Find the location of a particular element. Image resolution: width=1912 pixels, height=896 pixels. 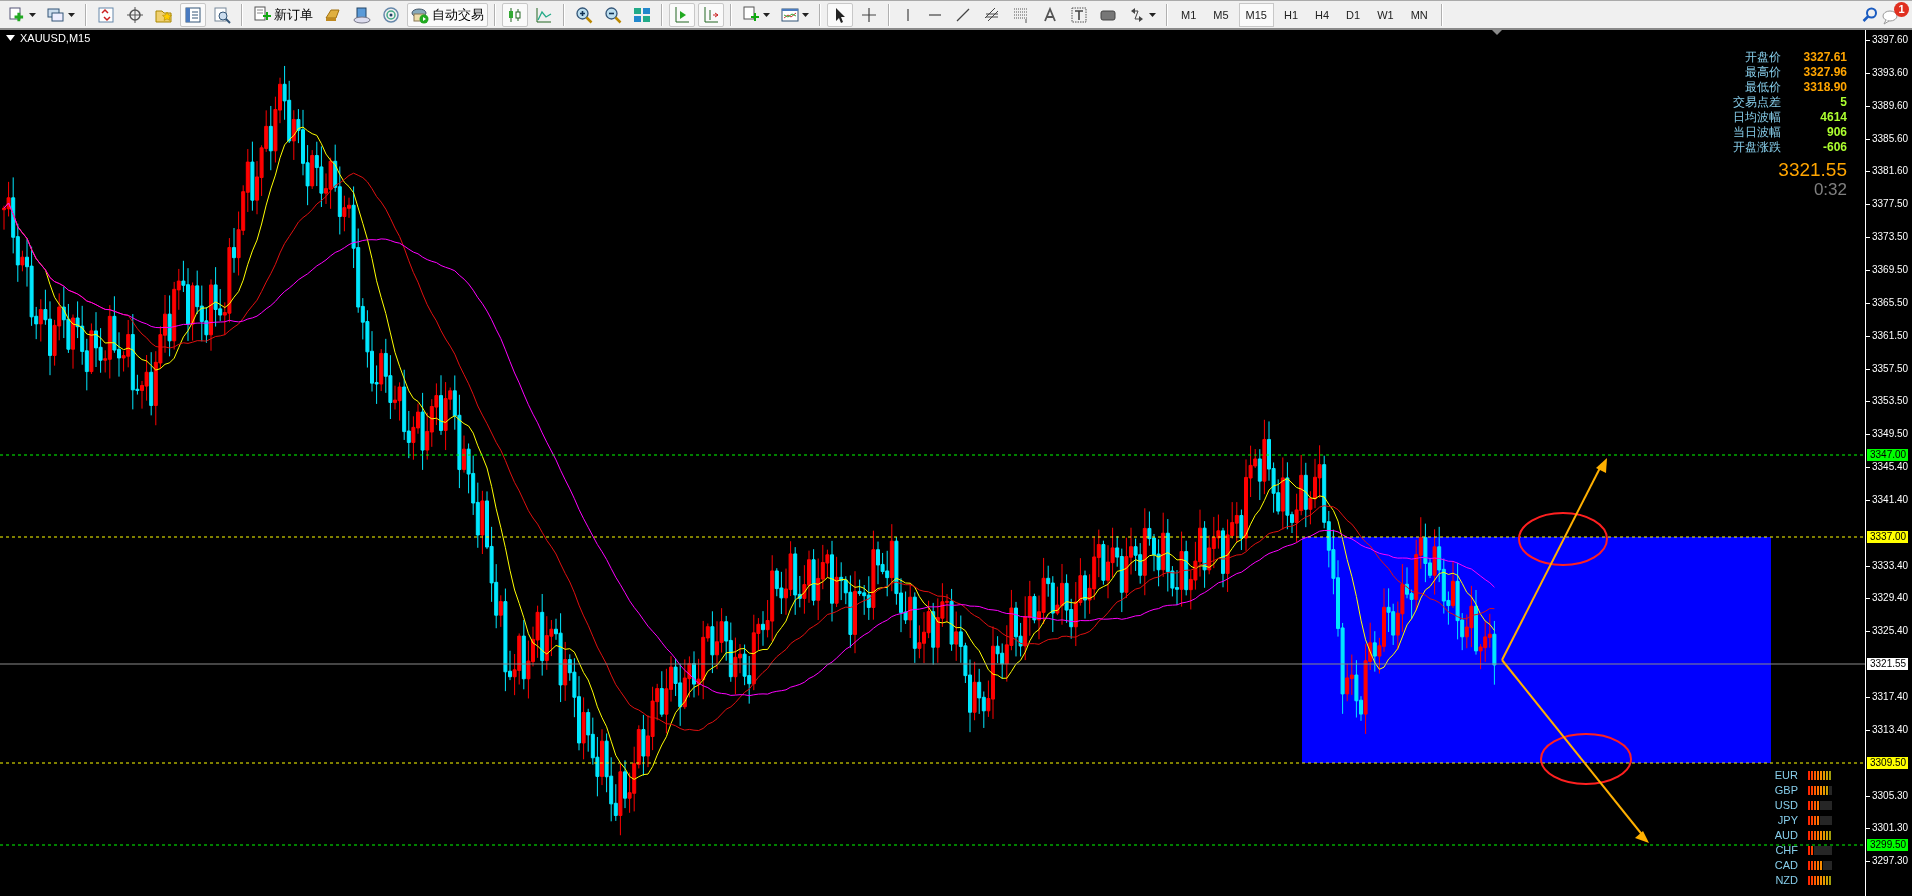

info-label: 交易点差 is located at coordinates (1757, 102).